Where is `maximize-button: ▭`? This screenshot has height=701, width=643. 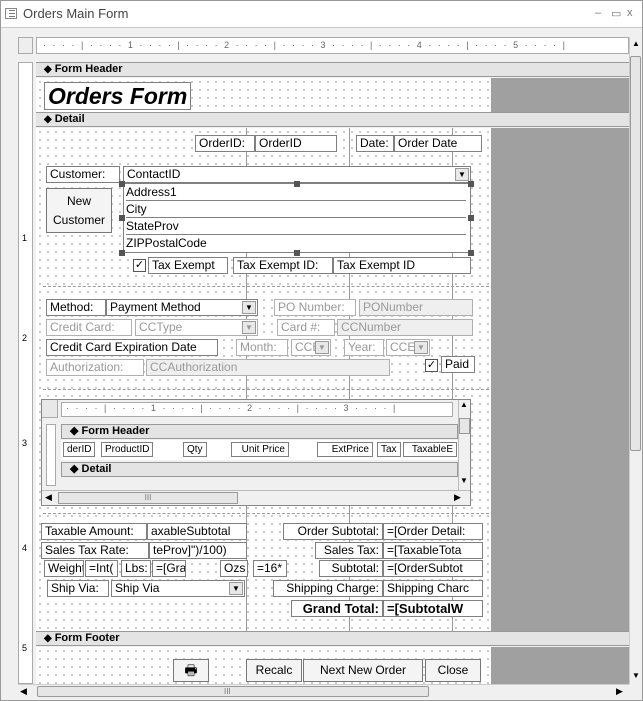
maximize-button: ▭ is located at coordinates (616, 13).